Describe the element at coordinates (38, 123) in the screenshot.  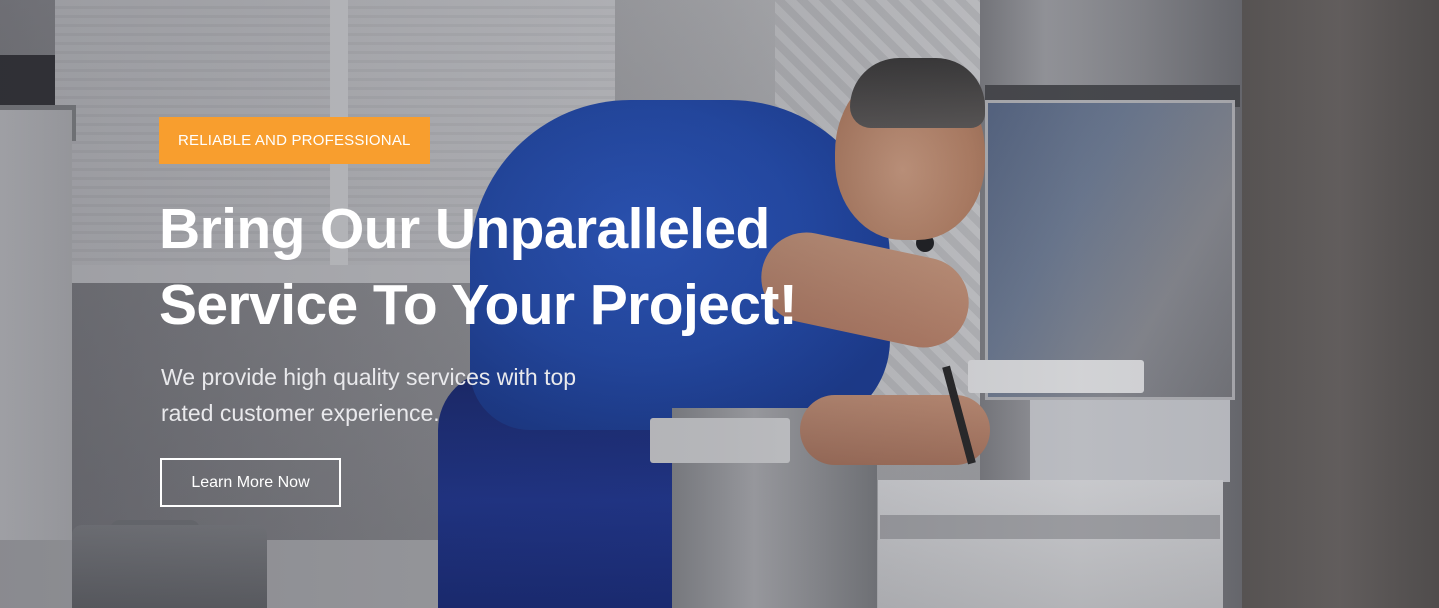
I see `left-counter` at that location.